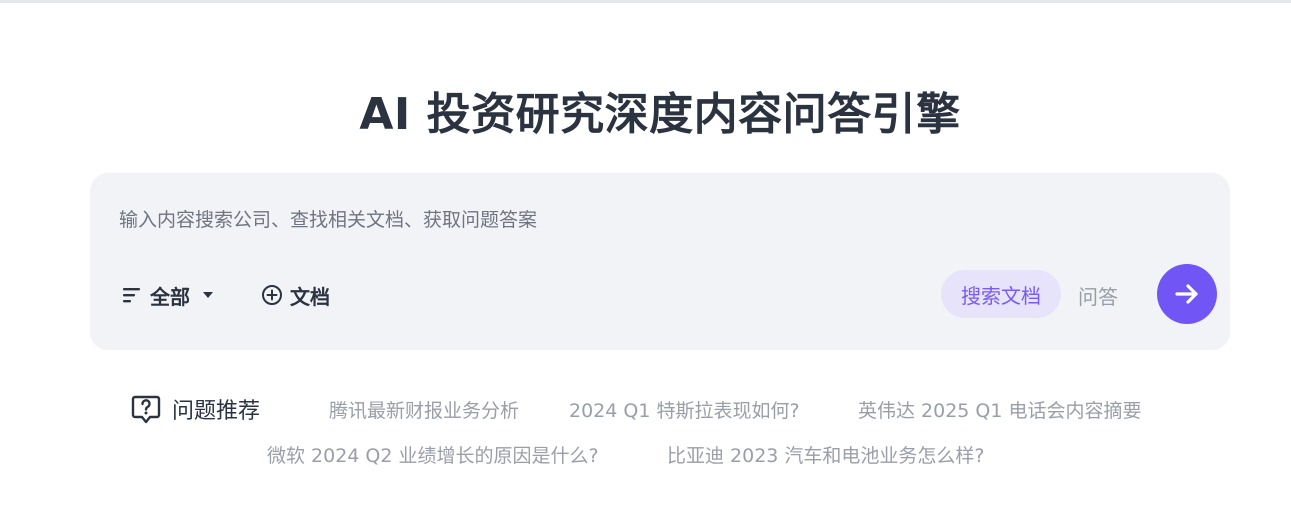 The image size is (1291, 514). I want to click on mode-qa-tab: 问答, so click(1098, 295).